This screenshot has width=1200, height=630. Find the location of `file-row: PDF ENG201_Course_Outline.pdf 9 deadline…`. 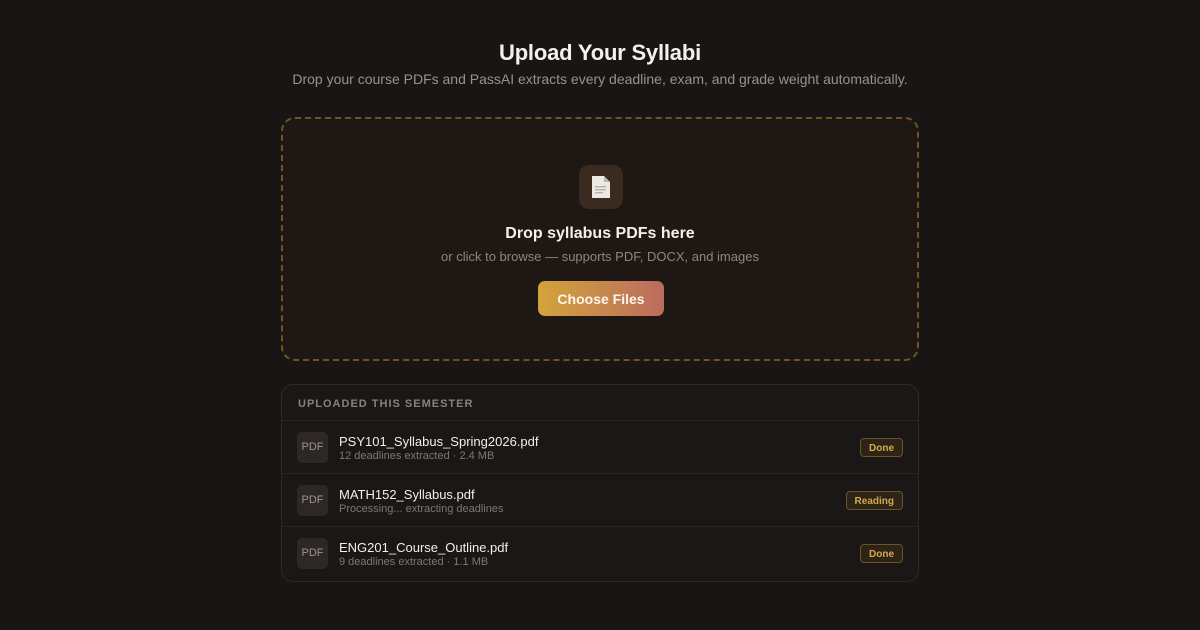

file-row: PDF ENG201_Course_Outline.pdf 9 deadline… is located at coordinates (600, 553).